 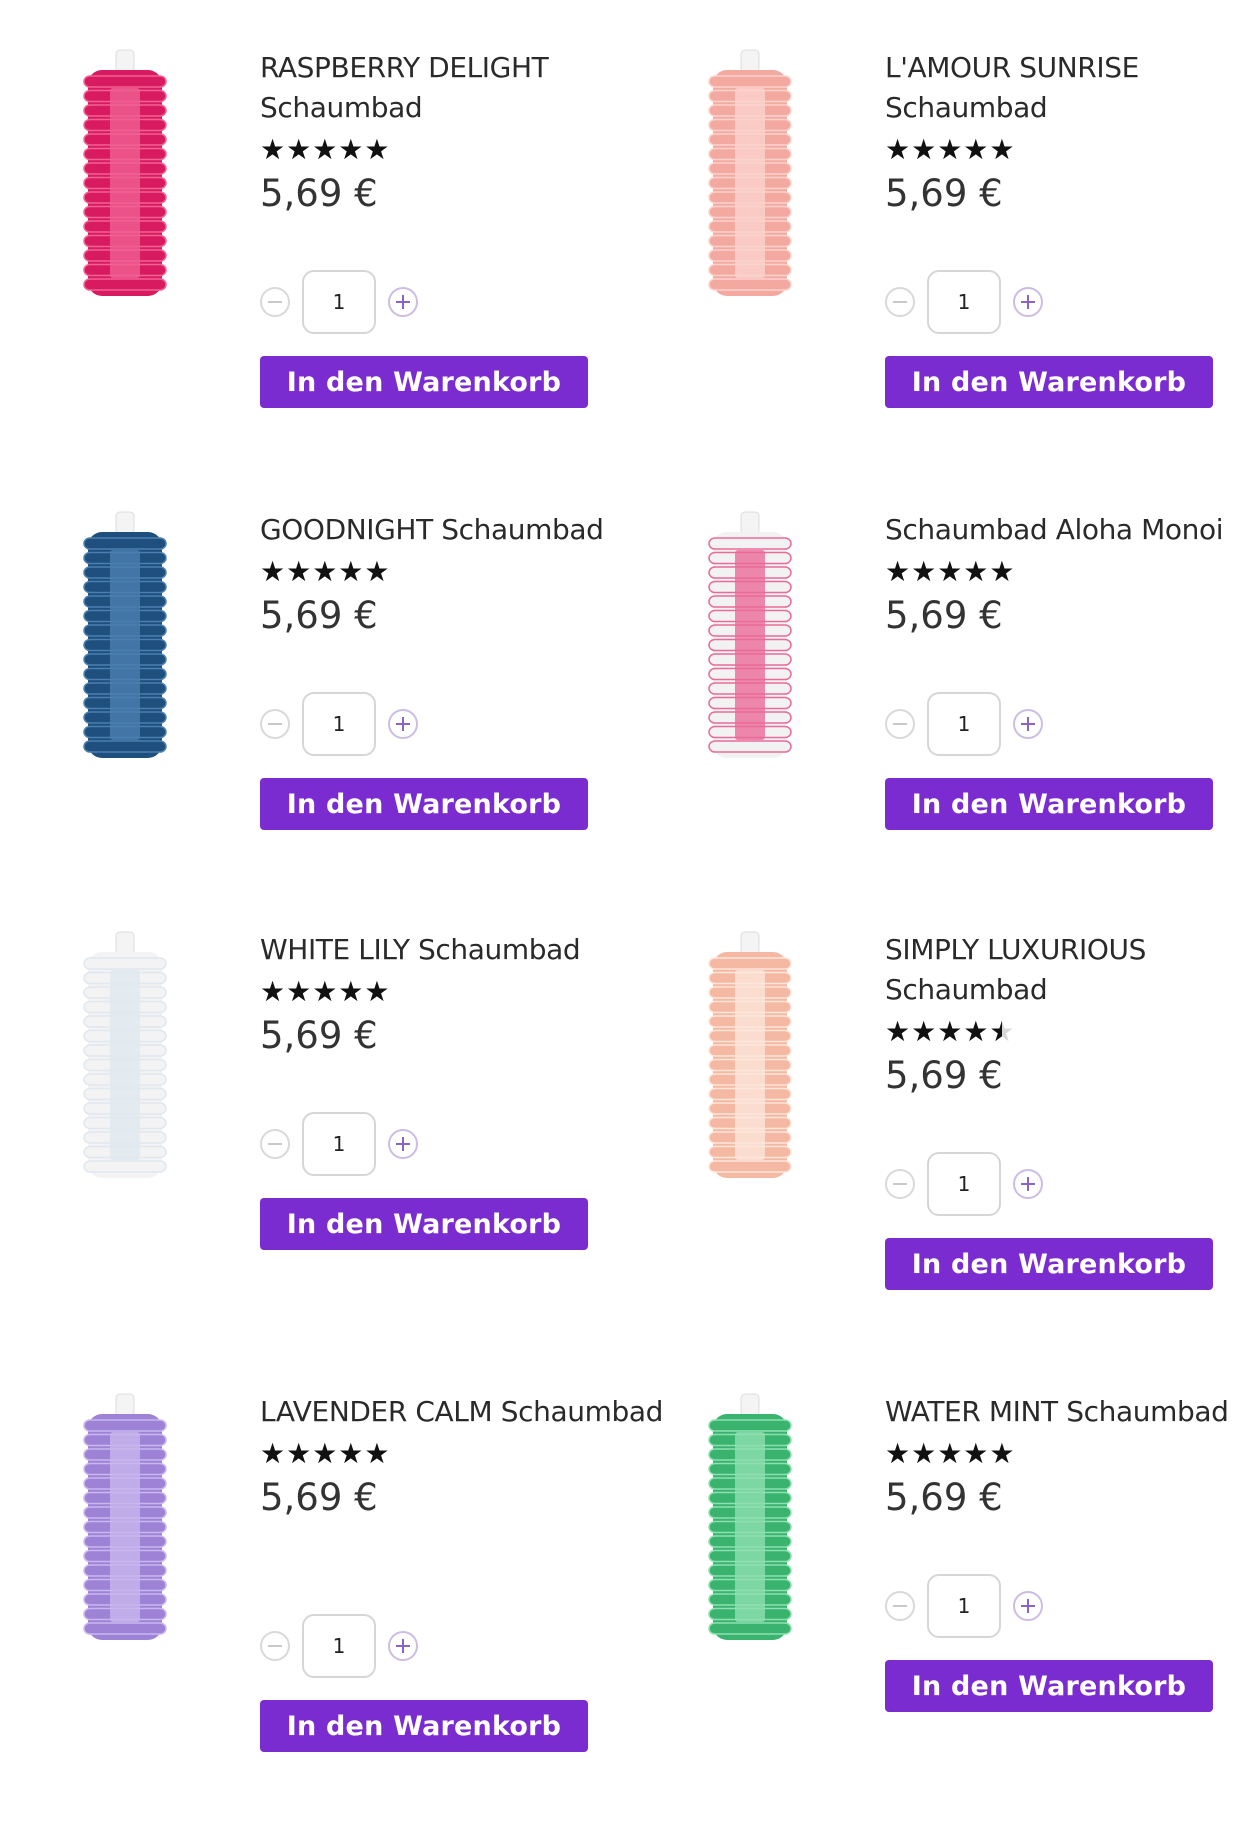 I want to click on product-name: Schaumbad Aloha Monoi, so click(x=1067, y=530).